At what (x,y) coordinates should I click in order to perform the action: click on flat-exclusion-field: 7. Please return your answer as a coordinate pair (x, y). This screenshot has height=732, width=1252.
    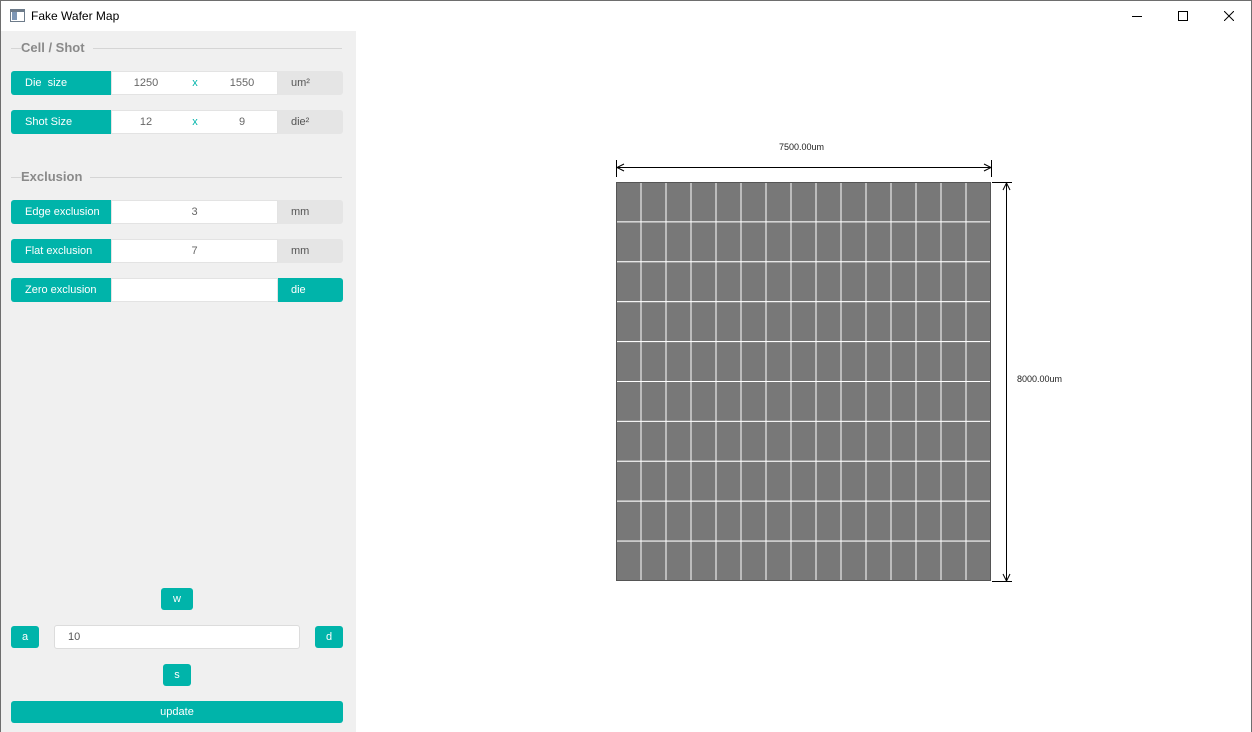
    Looking at the image, I should click on (194, 251).